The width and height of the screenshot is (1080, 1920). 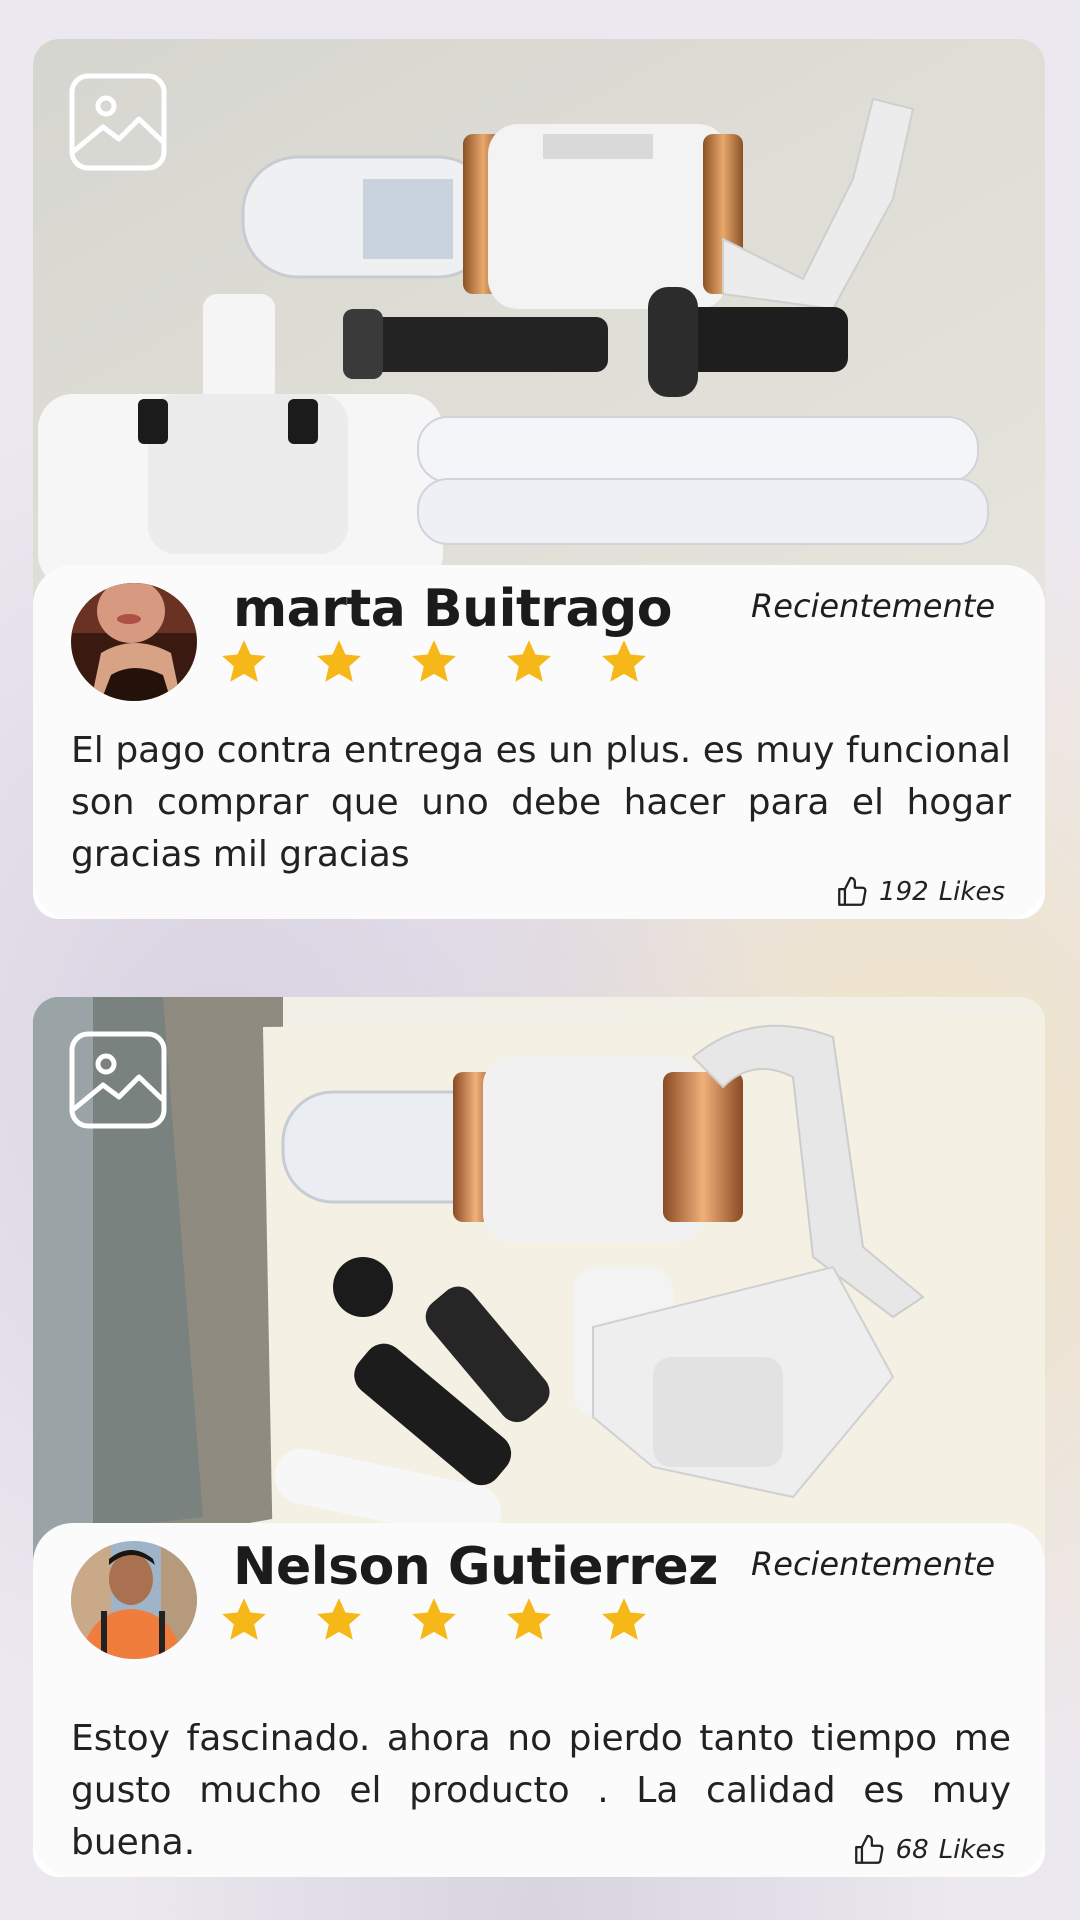 I want to click on likes-count: 68, so click(x=912, y=1850).